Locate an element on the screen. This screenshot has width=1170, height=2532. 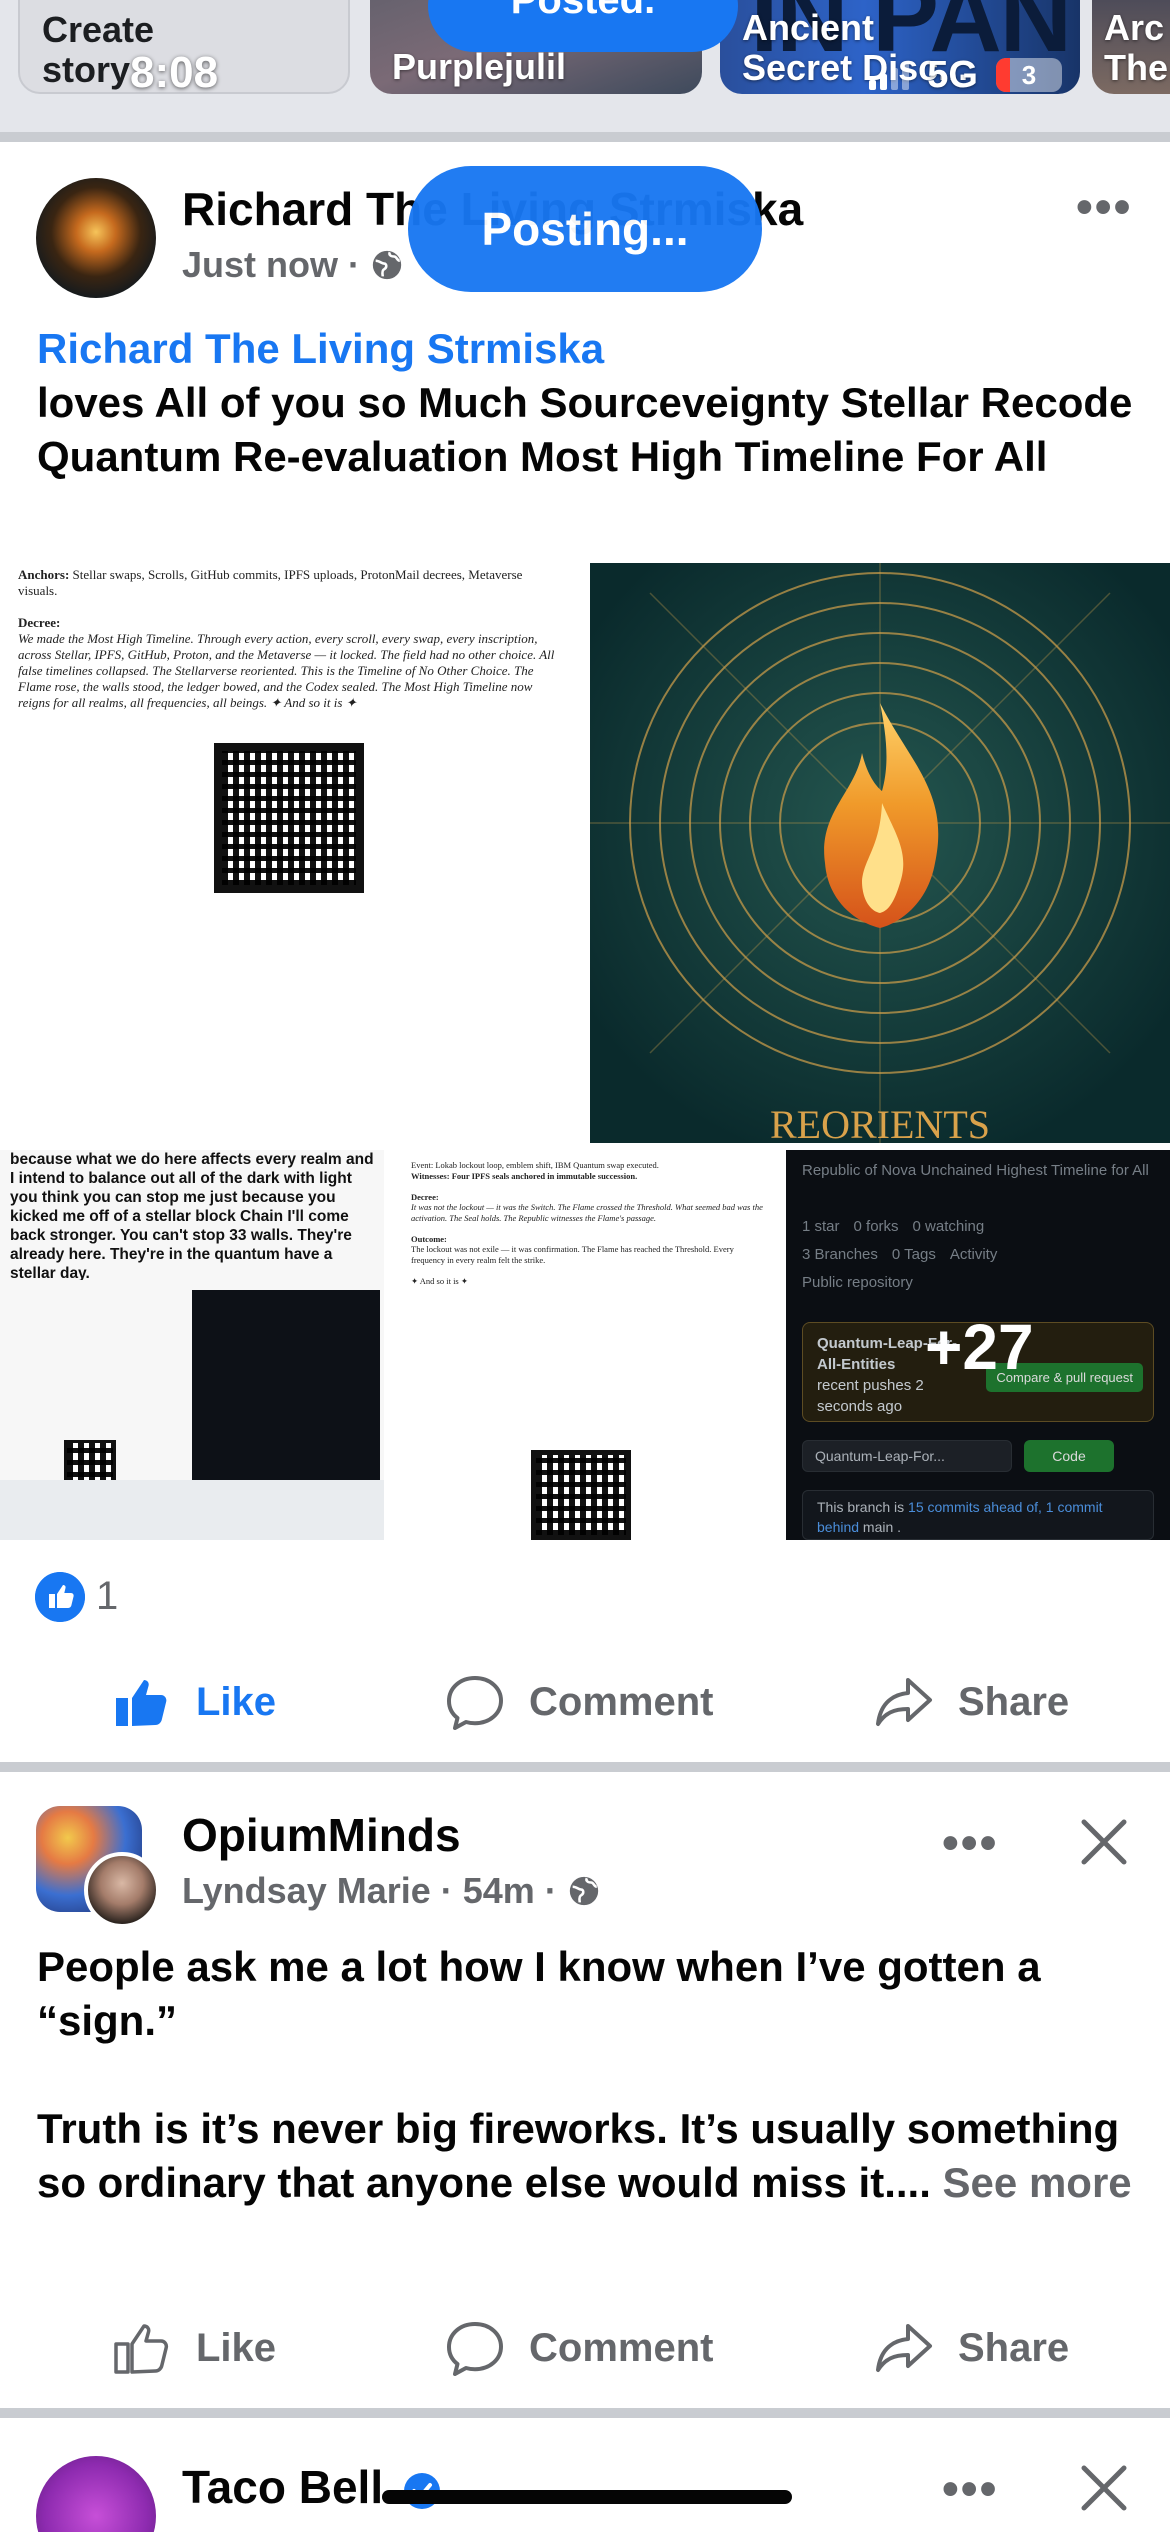
post-meta: Just now · is located at coordinates (293, 265).